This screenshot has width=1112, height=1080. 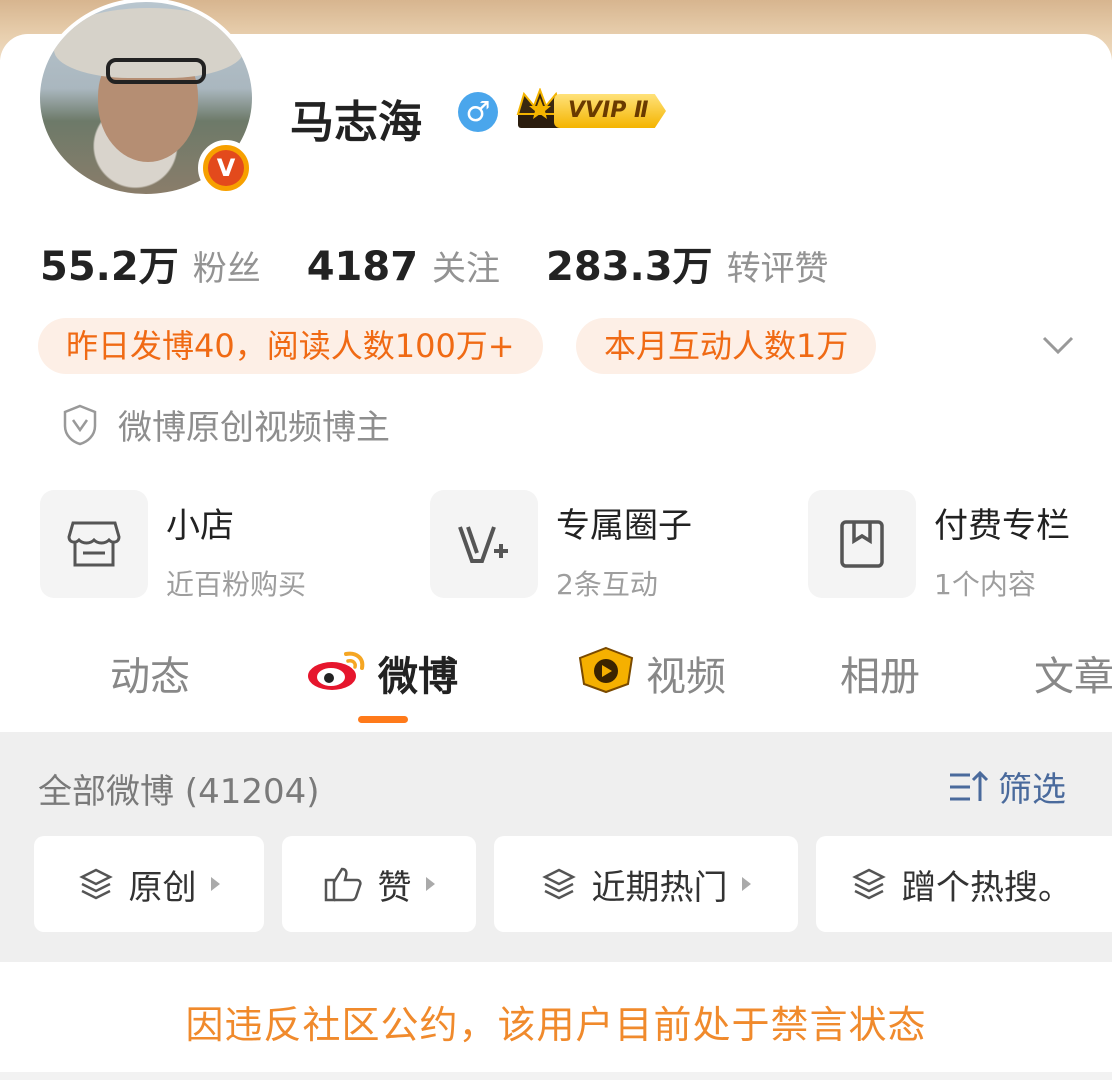 I want to click on male-icon: ♂, so click(x=478, y=112).